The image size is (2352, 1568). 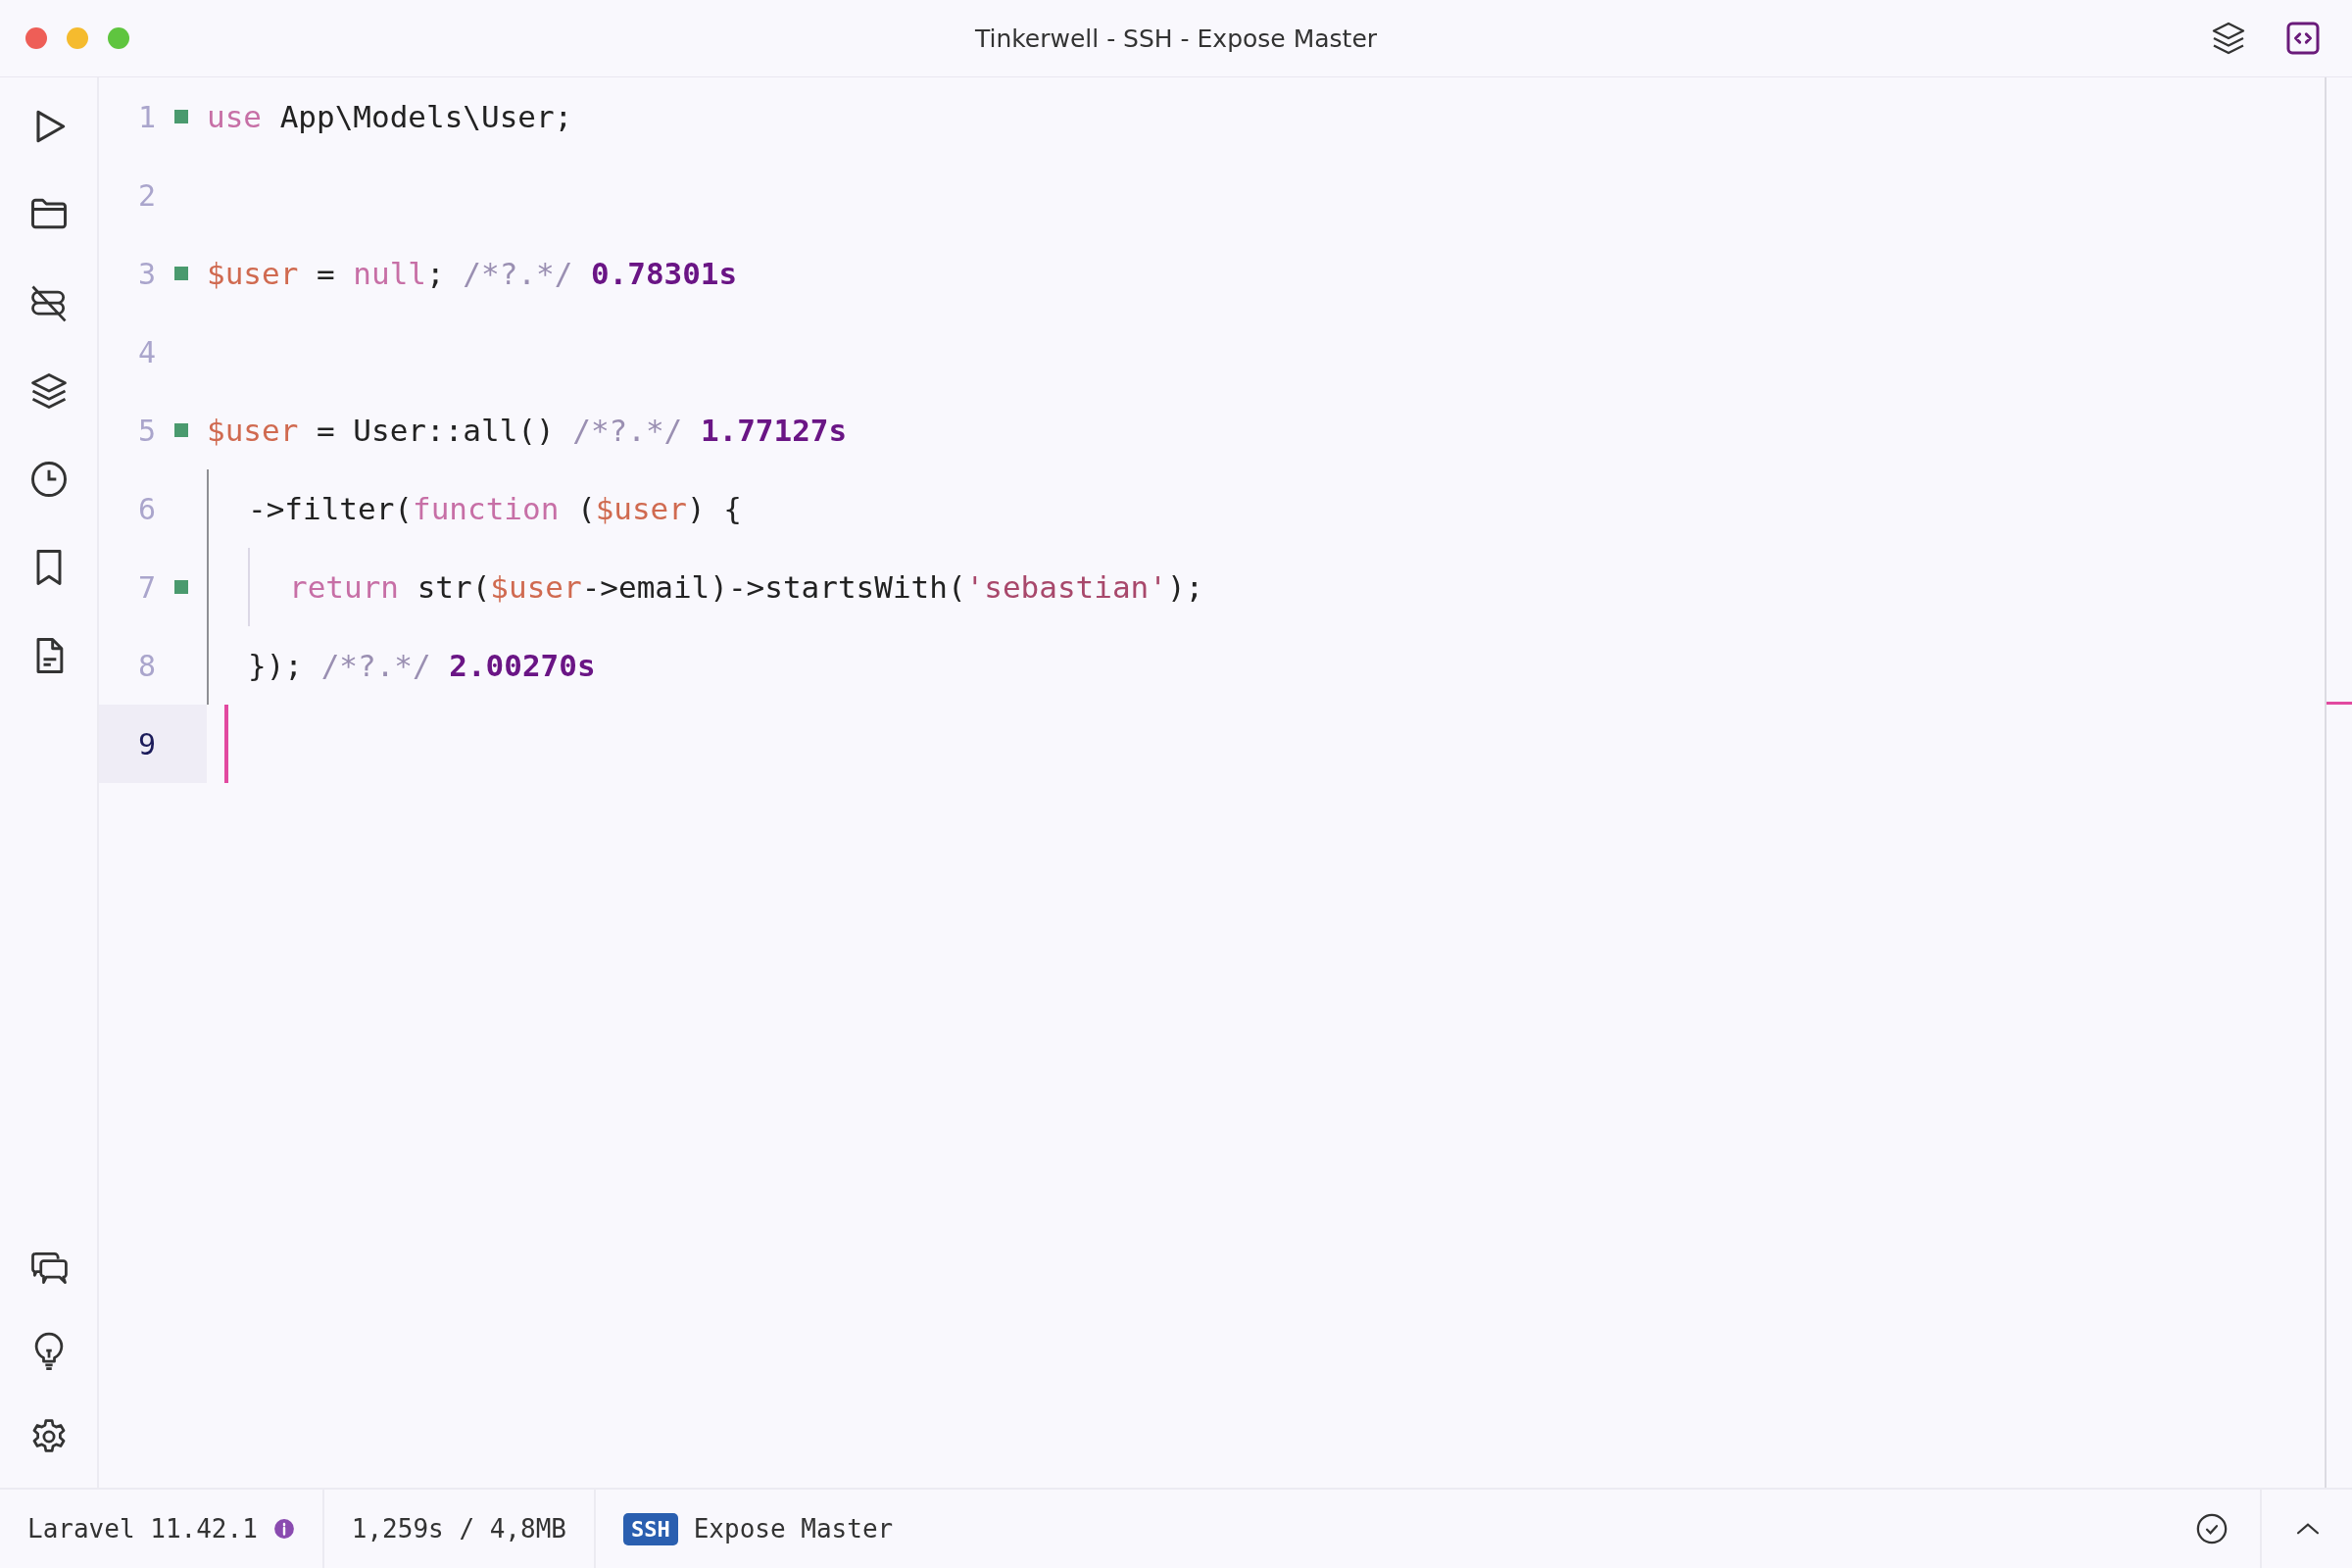 I want to click on close-button, so click(x=36, y=38).